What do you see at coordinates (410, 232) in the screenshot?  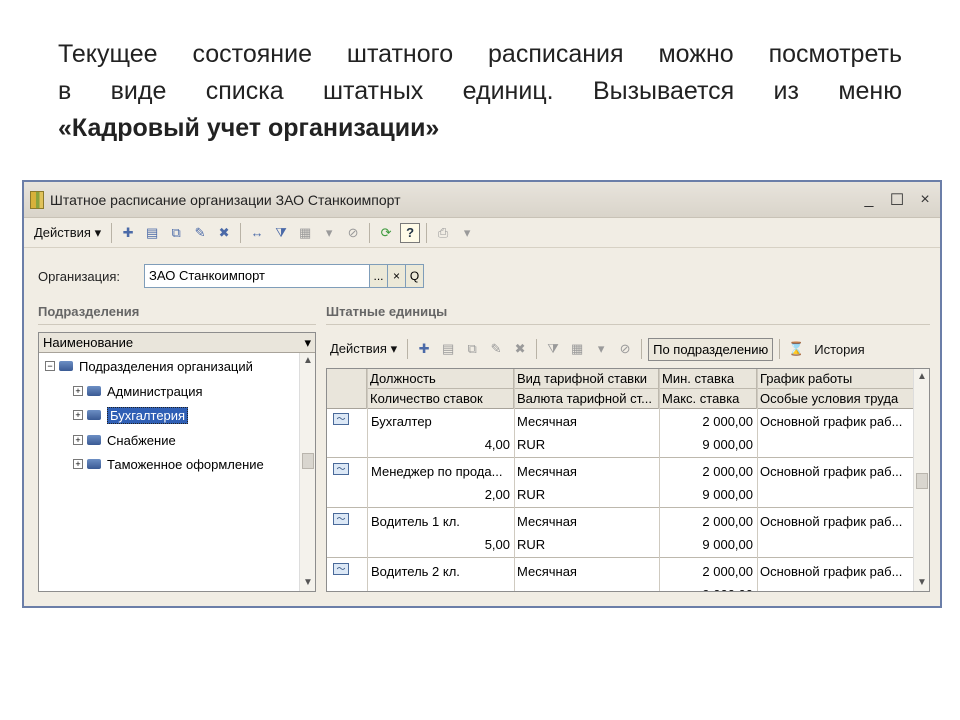 I see `help-icon: ?` at bounding box center [410, 232].